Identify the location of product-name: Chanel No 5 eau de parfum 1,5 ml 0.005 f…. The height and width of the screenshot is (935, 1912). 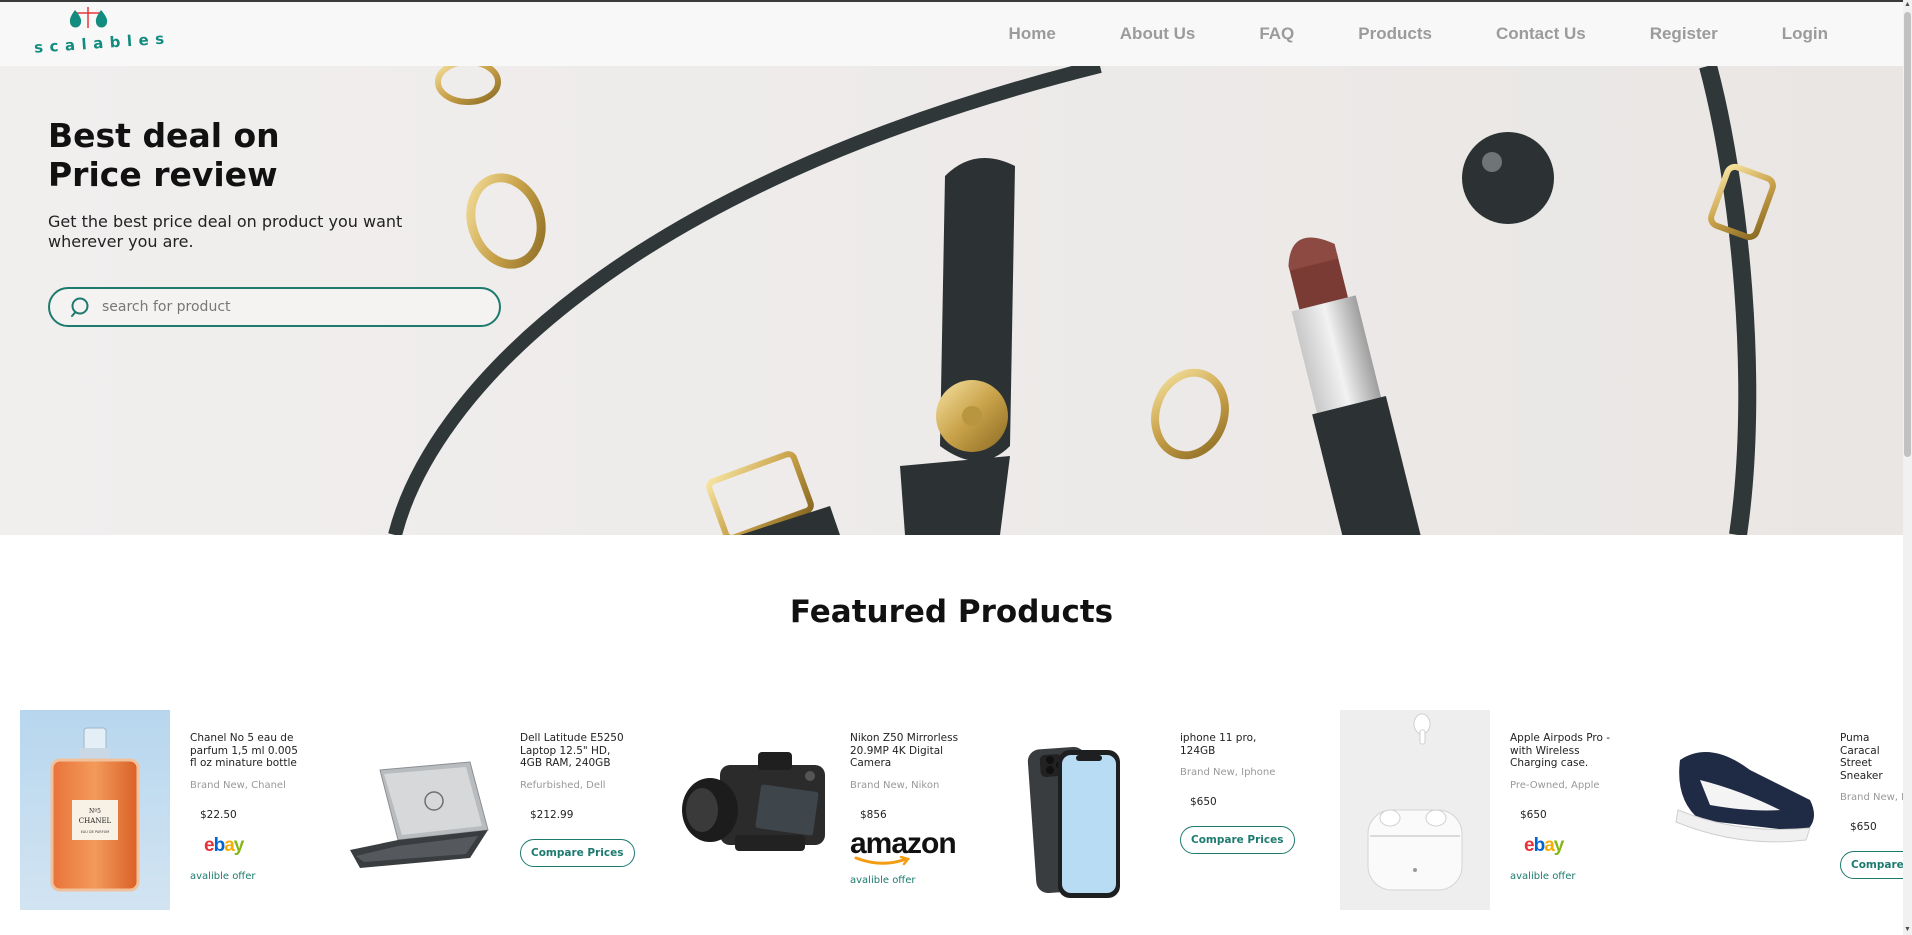
(245, 751).